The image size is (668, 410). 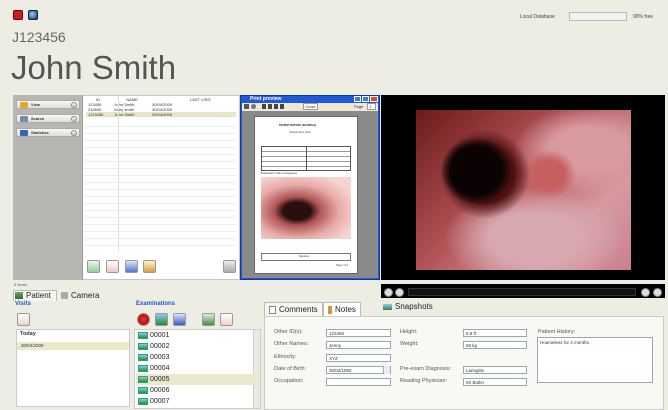 I want to click on delete-patient-button, so click(x=112, y=266).